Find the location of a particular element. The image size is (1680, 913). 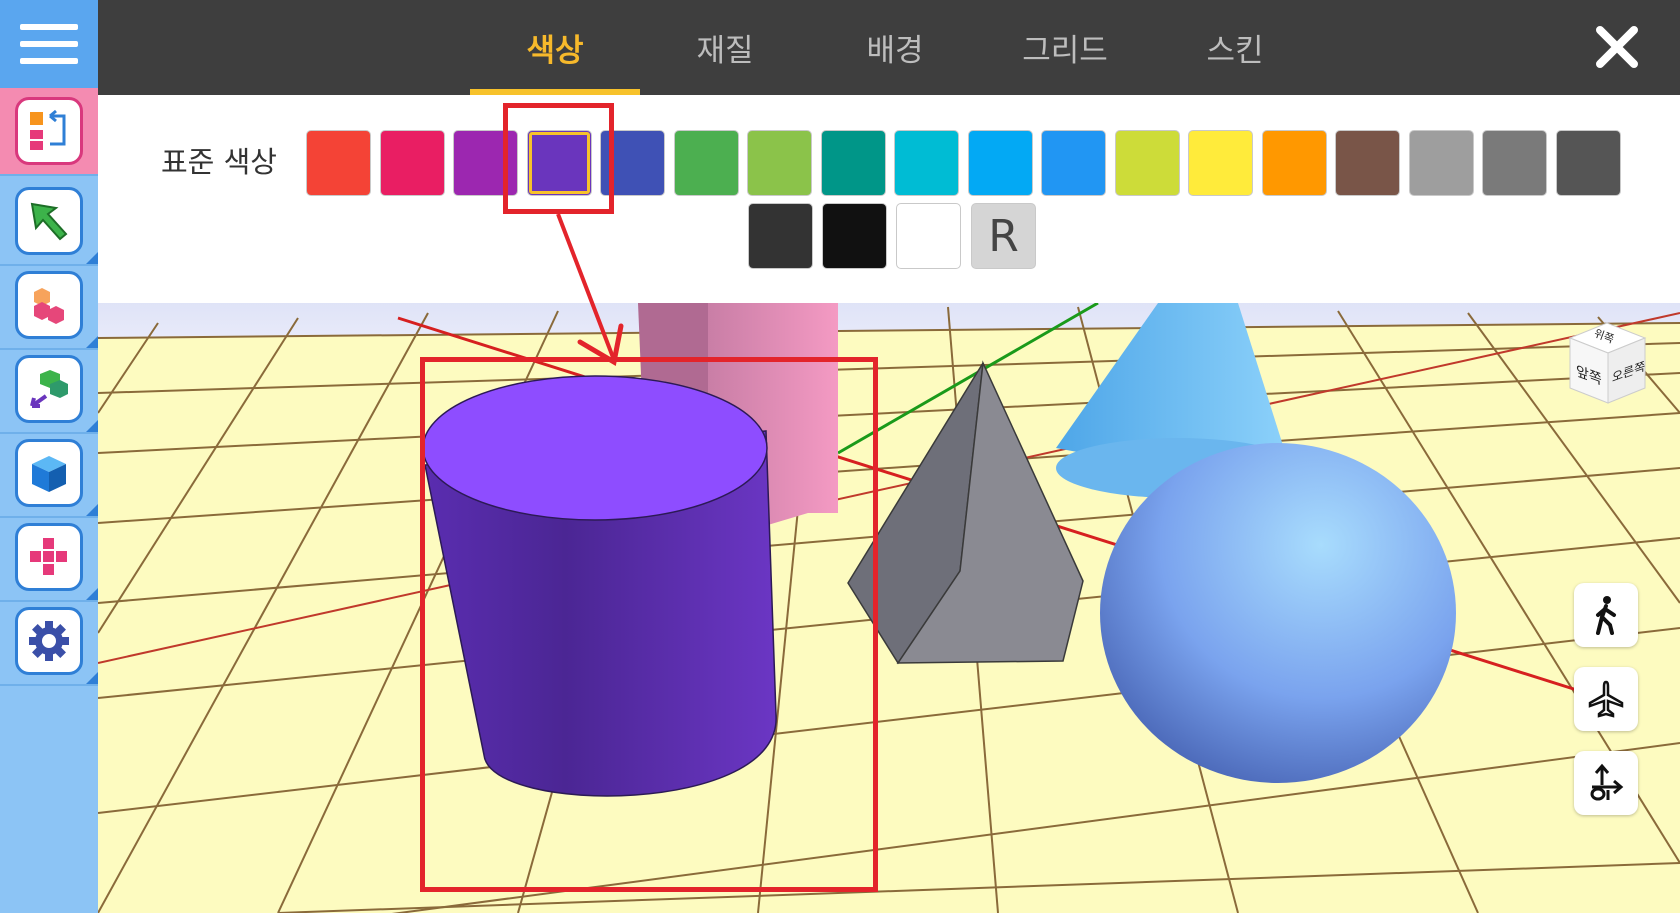

tab-skin: 스킨 is located at coordinates (1235, 47).